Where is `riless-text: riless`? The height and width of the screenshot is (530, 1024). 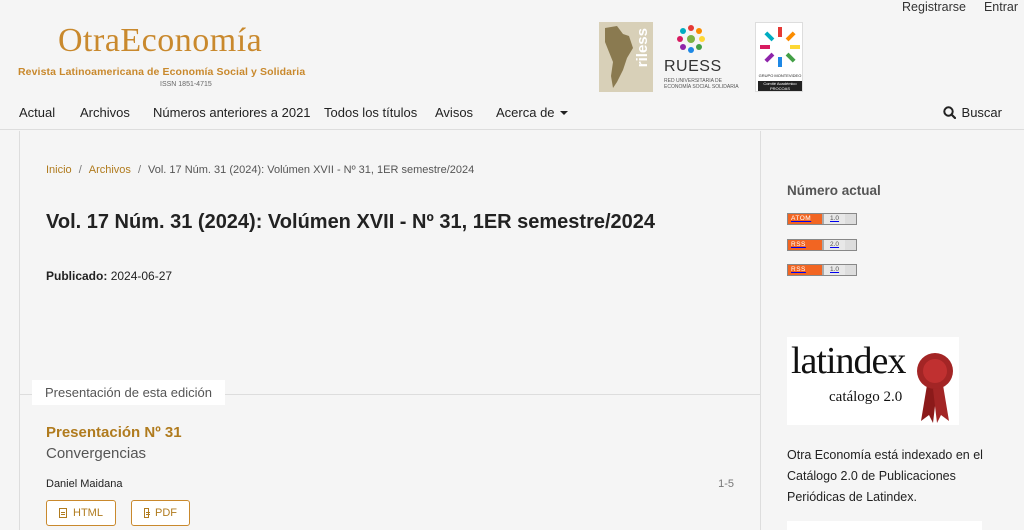 riless-text: riless is located at coordinates (642, 48).